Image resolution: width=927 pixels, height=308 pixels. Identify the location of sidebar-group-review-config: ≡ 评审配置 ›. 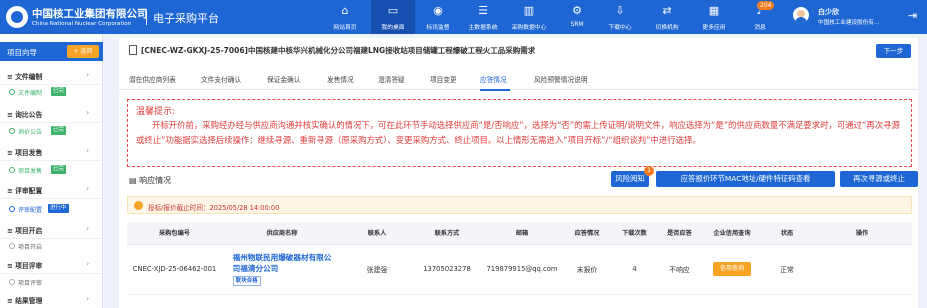
(51, 189).